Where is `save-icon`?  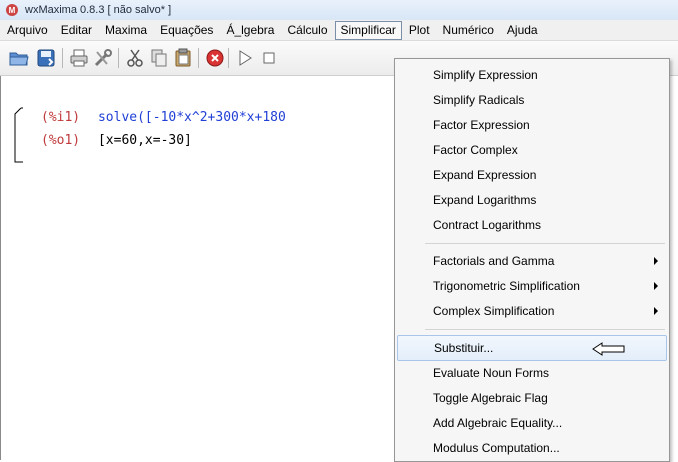
save-icon is located at coordinates (46, 58).